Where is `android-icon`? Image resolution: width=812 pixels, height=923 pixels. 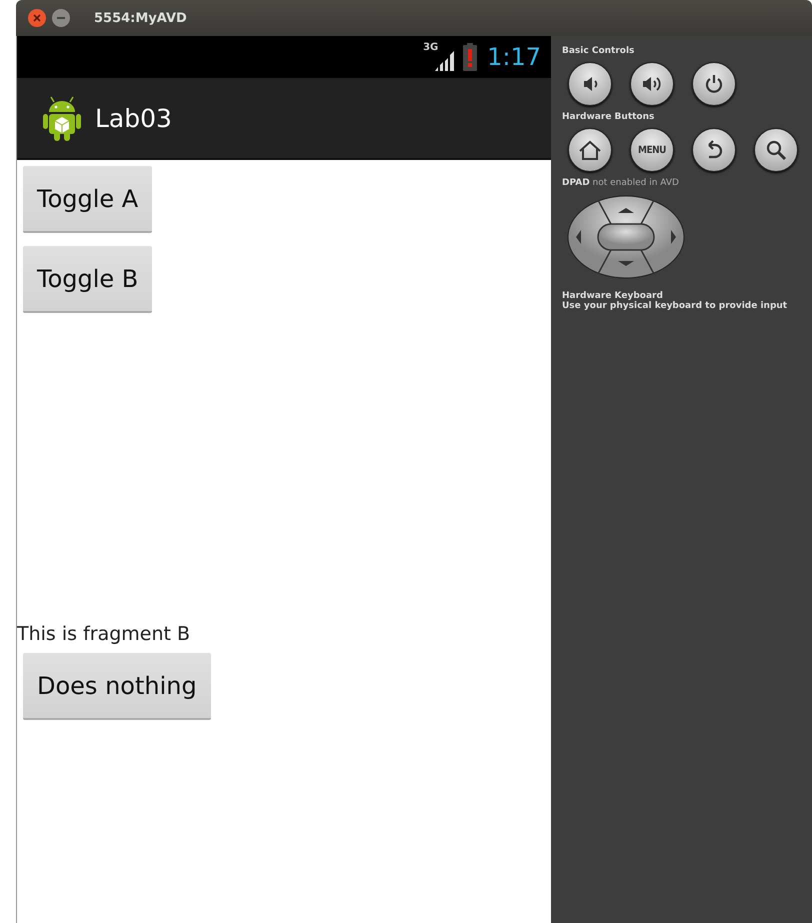 android-icon is located at coordinates (62, 118).